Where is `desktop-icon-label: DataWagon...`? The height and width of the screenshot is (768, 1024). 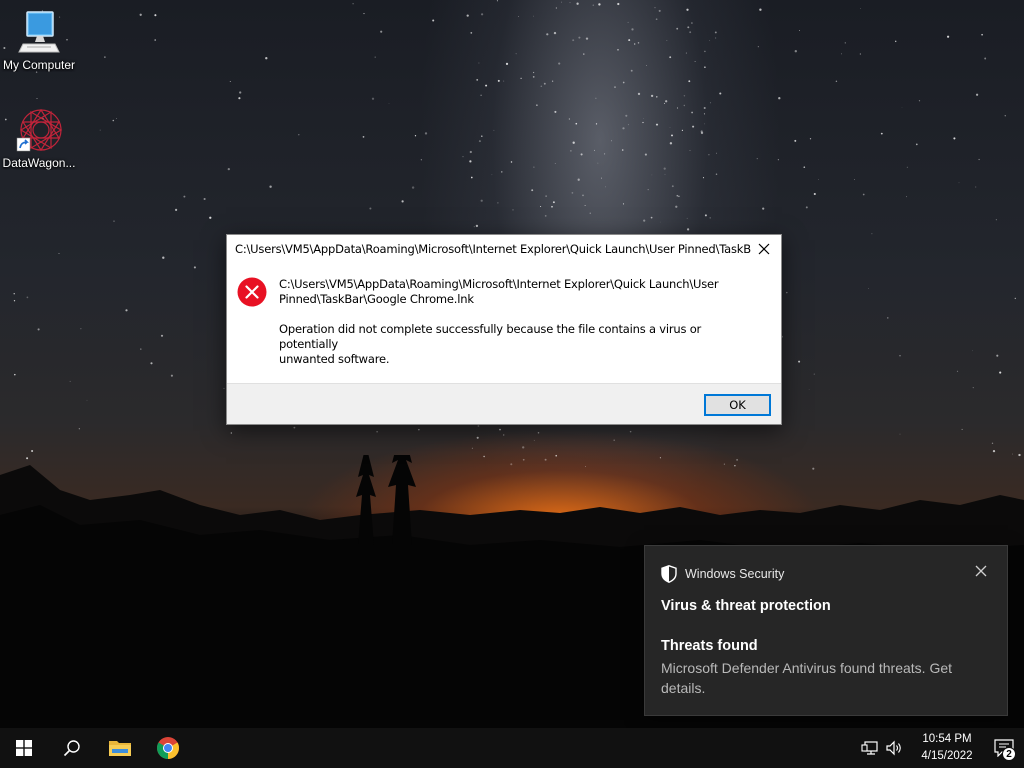 desktop-icon-label: DataWagon... is located at coordinates (39, 163).